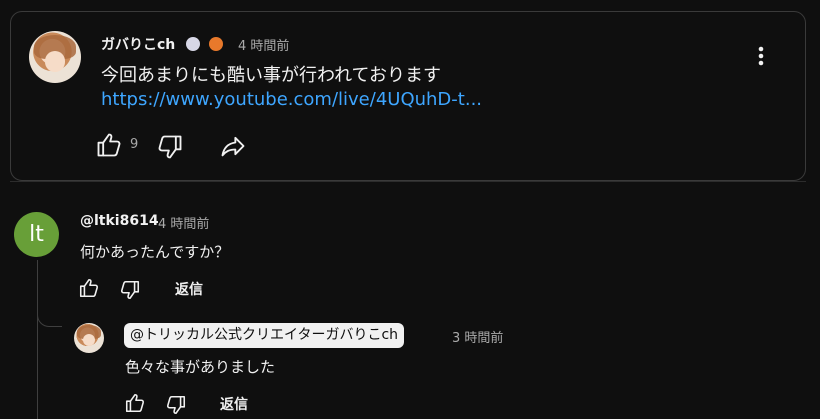 This screenshot has height=419, width=820. Describe the element at coordinates (216, 44) in the screenshot. I see `pumpkin-icon` at that location.